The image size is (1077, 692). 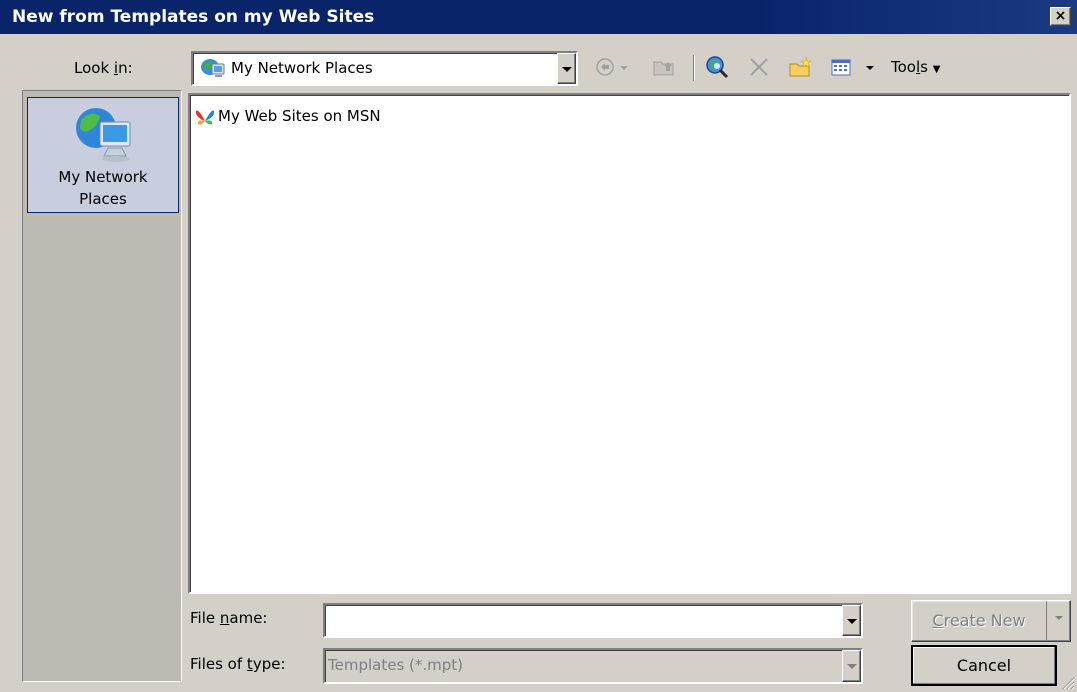 What do you see at coordinates (870, 67) in the screenshot?
I see `views-dropdown-arrow-icon` at bounding box center [870, 67].